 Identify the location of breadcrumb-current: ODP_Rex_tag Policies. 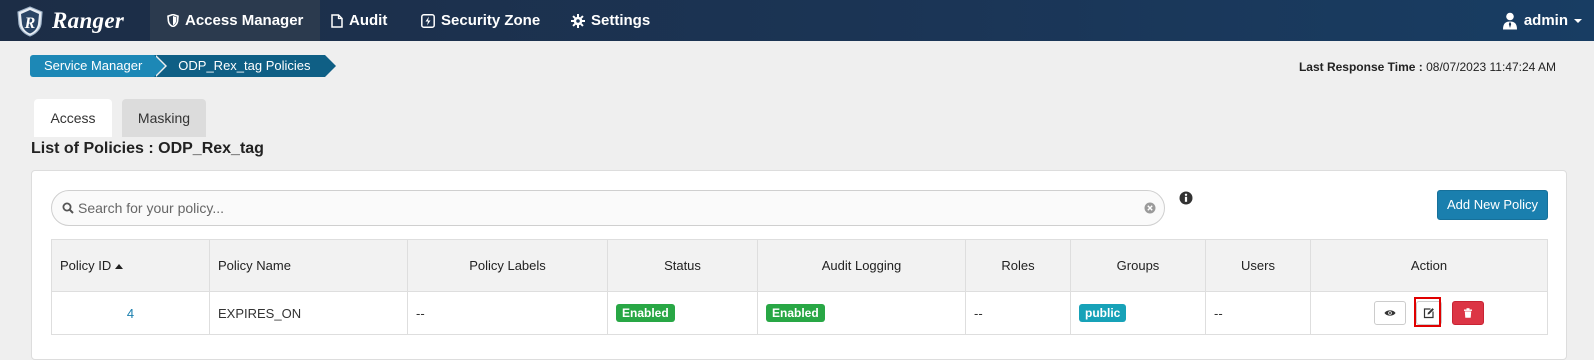
(245, 66).